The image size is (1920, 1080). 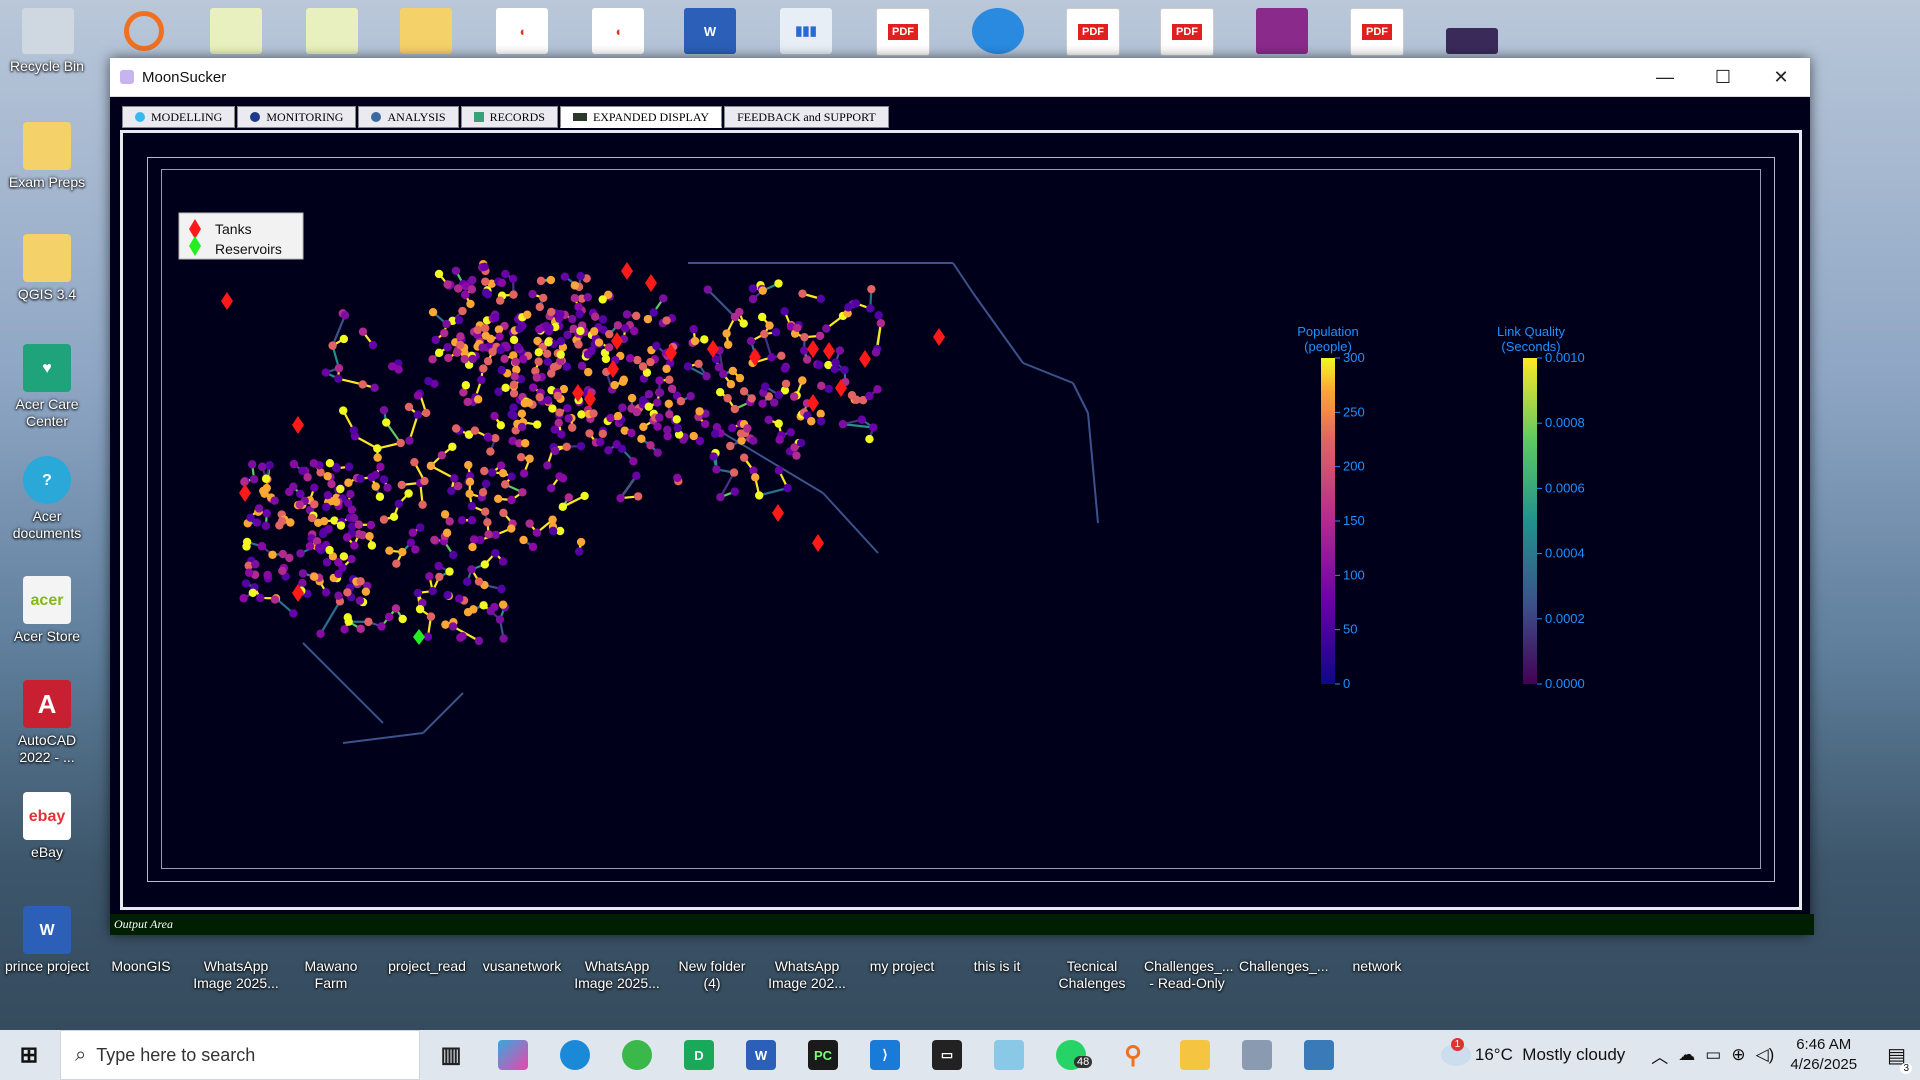 I want to click on vscode-icon: ⟩, so click(x=885, y=1055).